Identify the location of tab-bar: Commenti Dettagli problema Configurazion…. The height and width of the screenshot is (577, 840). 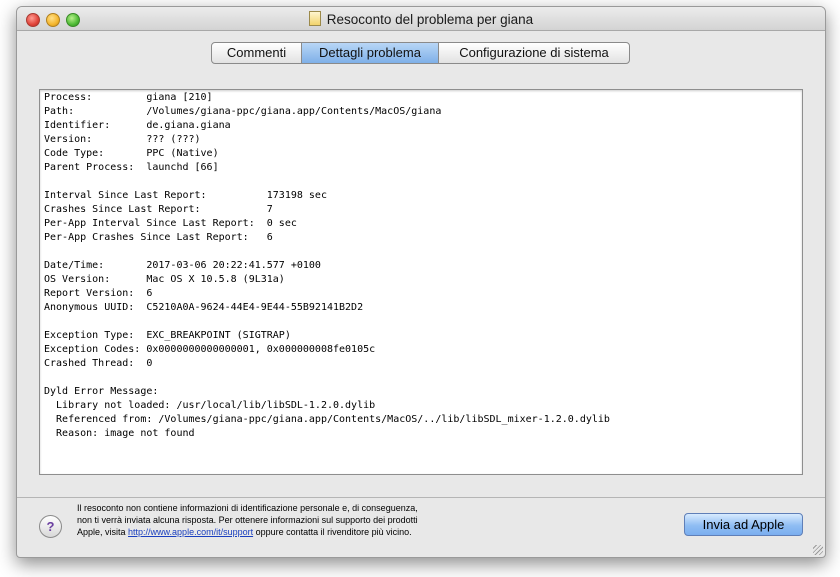
(420, 53).